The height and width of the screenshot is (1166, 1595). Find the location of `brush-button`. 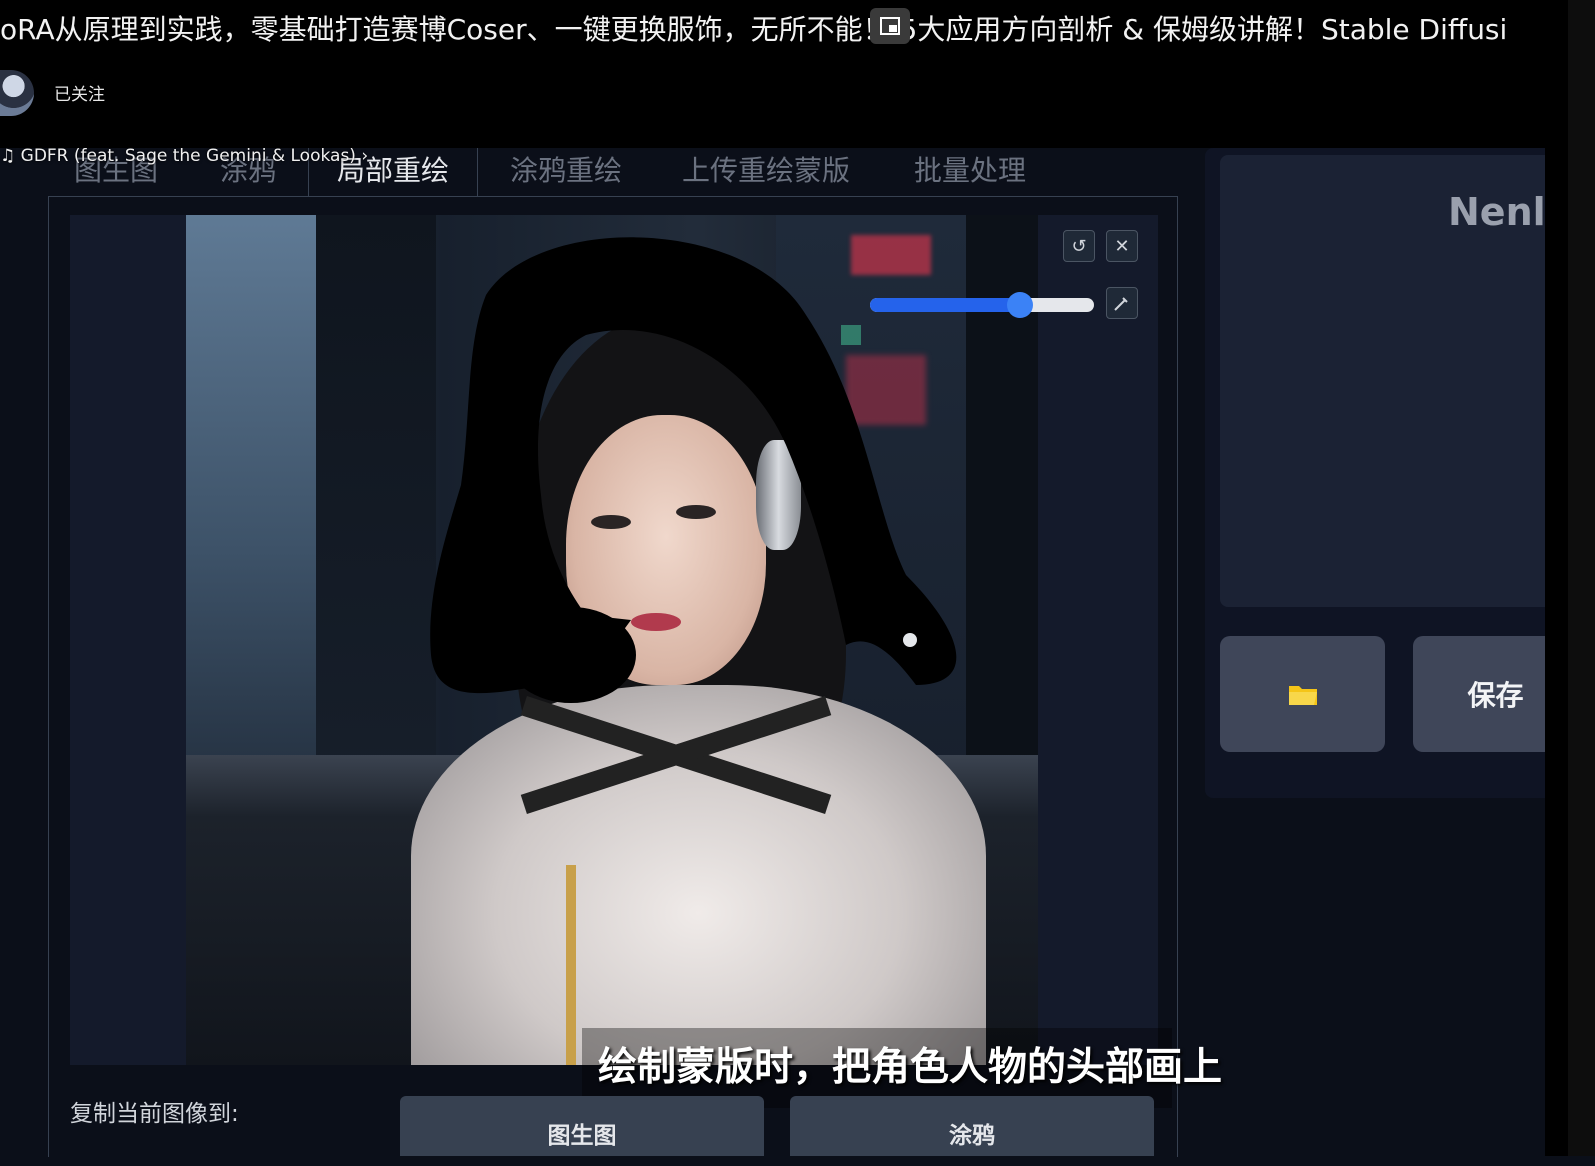

brush-button is located at coordinates (1122, 303).